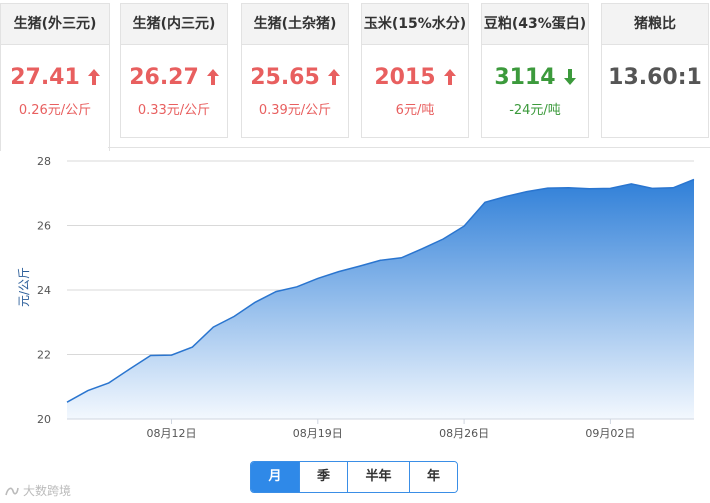  I want to click on card-price: 3114, so click(535, 78).